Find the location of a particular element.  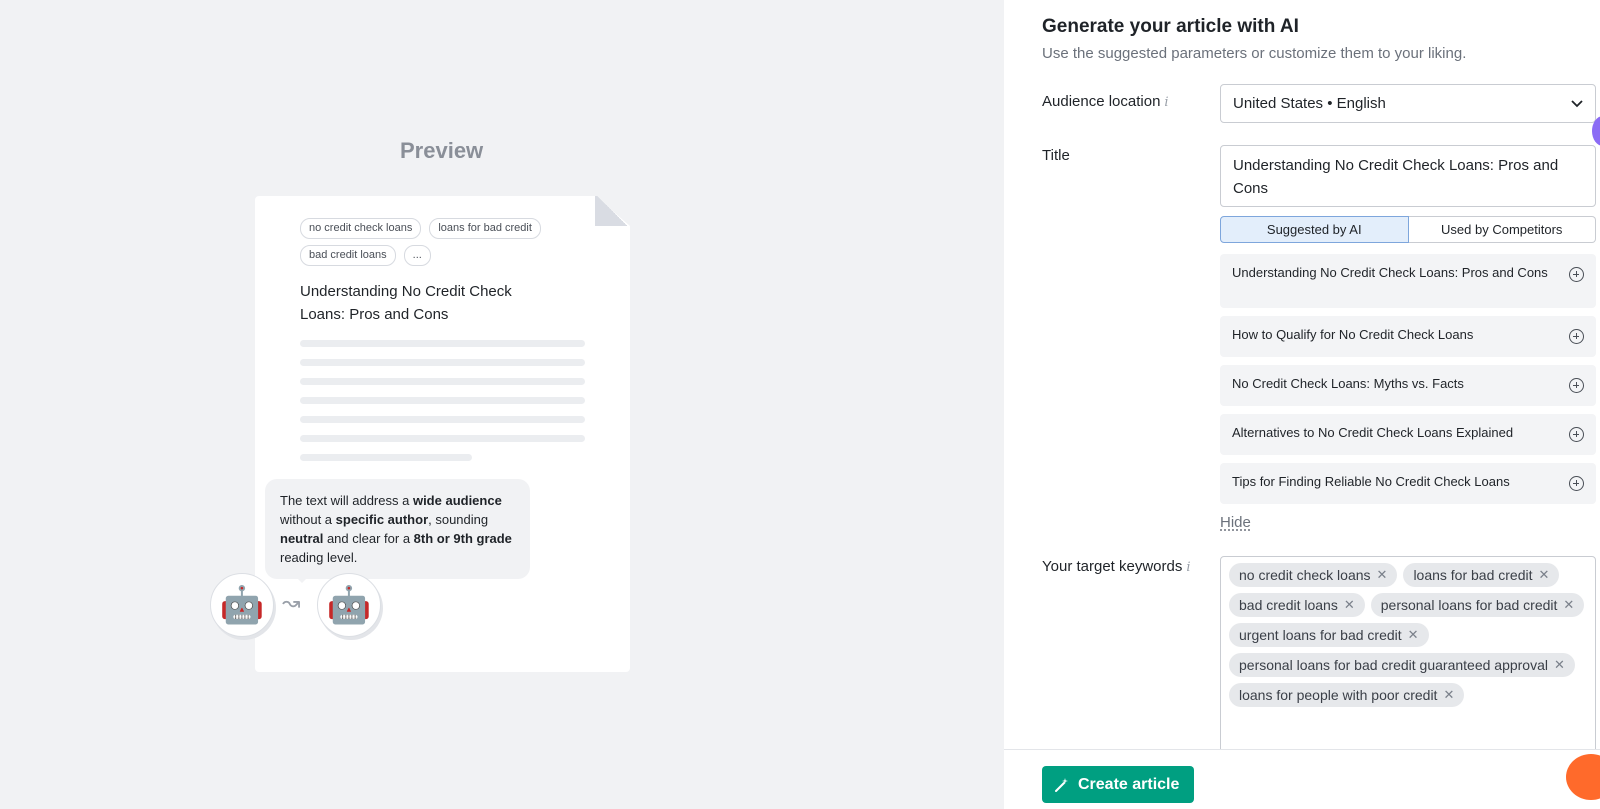

preview-title: Preview is located at coordinates (442, 150).